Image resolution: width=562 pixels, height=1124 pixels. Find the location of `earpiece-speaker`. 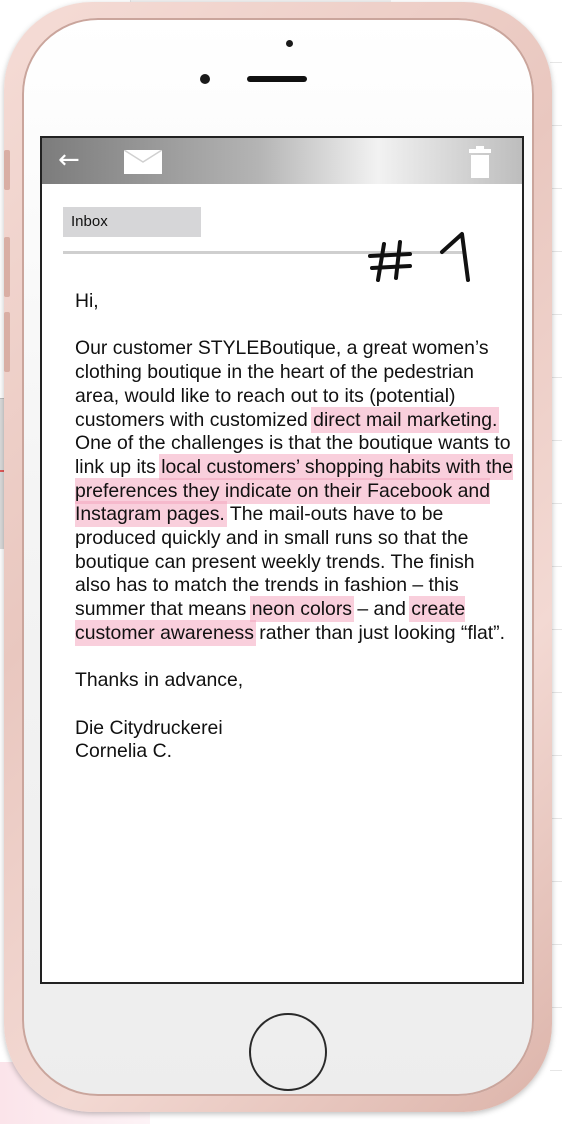

earpiece-speaker is located at coordinates (277, 79).